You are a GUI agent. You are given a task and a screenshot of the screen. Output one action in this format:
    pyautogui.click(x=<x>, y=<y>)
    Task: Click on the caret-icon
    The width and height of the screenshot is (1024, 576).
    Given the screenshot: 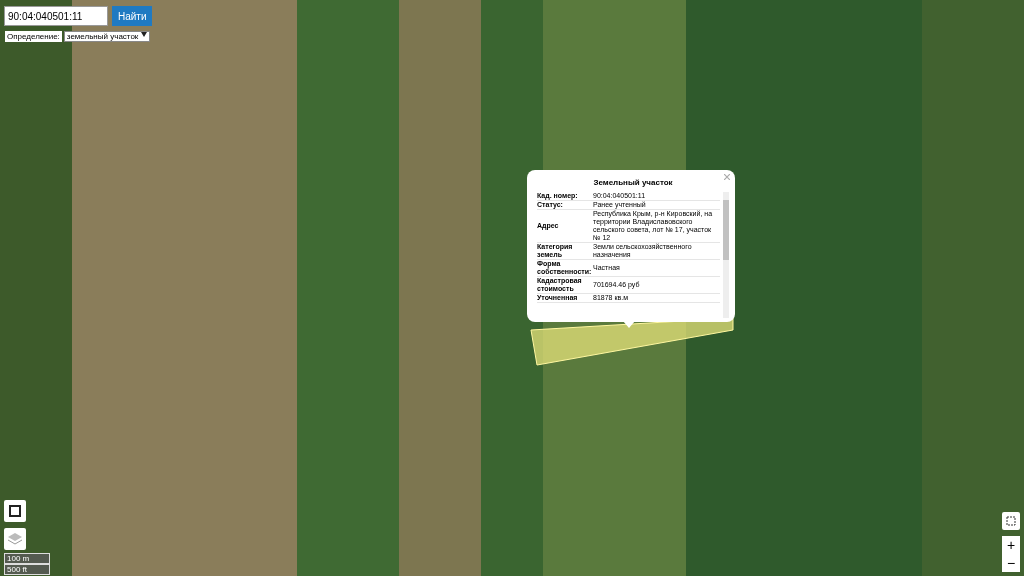 What is the action you would take?
    pyautogui.click(x=143, y=34)
    